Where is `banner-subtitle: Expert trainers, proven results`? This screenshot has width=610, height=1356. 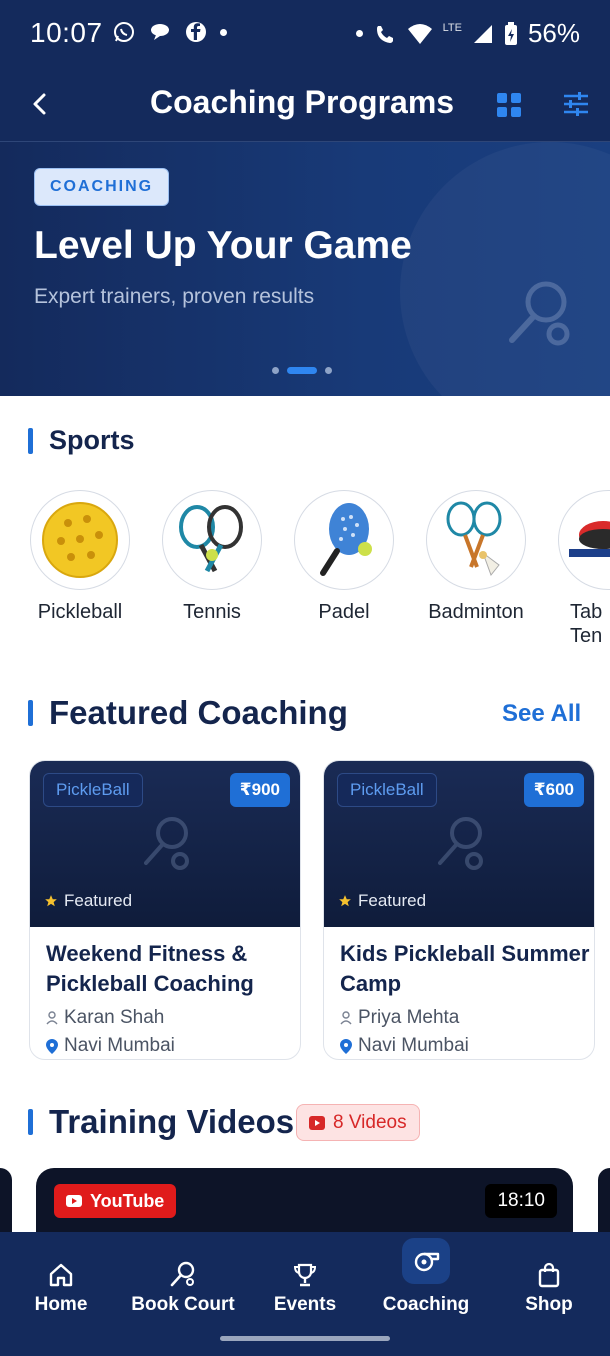 banner-subtitle: Expert trainers, proven results is located at coordinates (174, 296).